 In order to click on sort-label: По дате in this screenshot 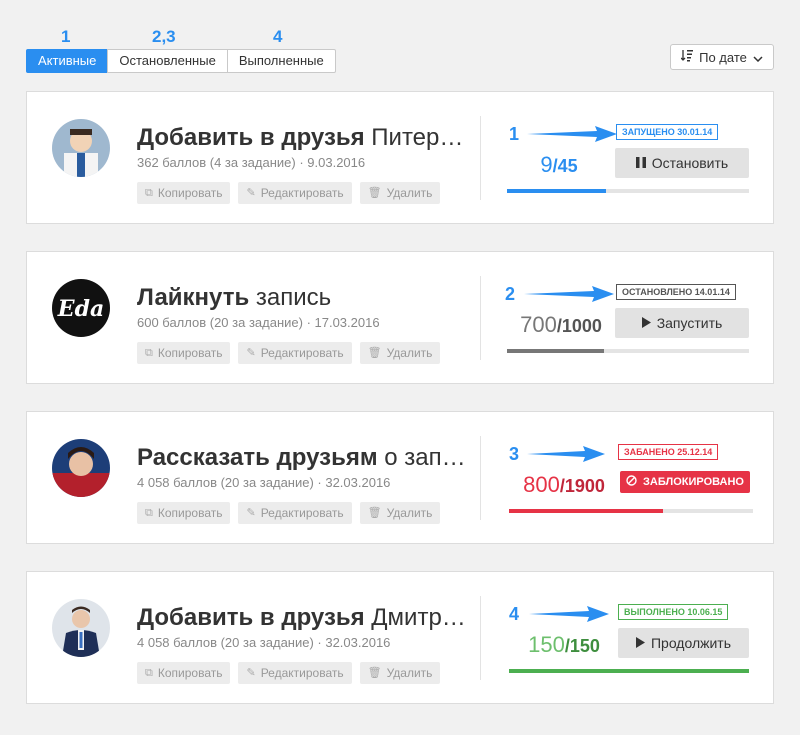, I will do `click(723, 57)`.